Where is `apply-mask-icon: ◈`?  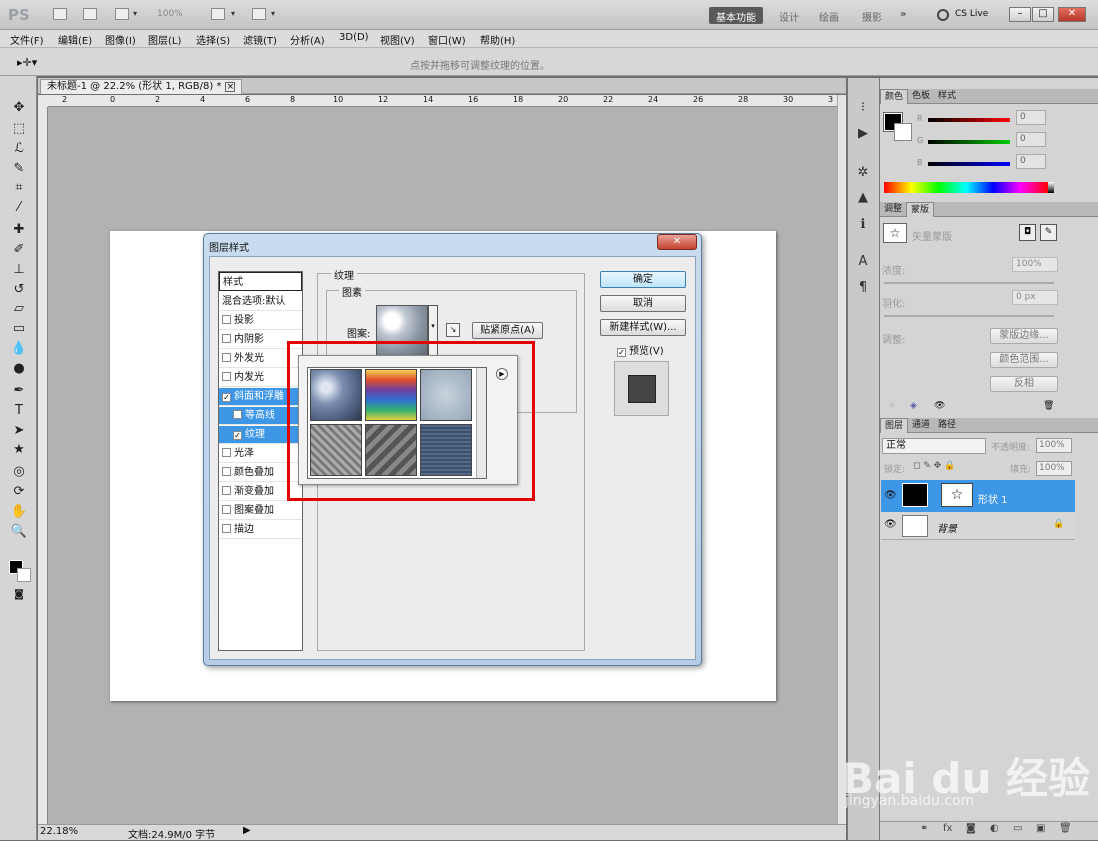 apply-mask-icon: ◈ is located at coordinates (913, 406).